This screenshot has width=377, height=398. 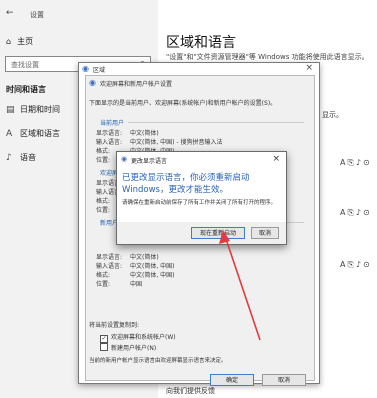 I want to click on checkbox-new-user: 新建用户帐户(N), so click(x=128, y=347).